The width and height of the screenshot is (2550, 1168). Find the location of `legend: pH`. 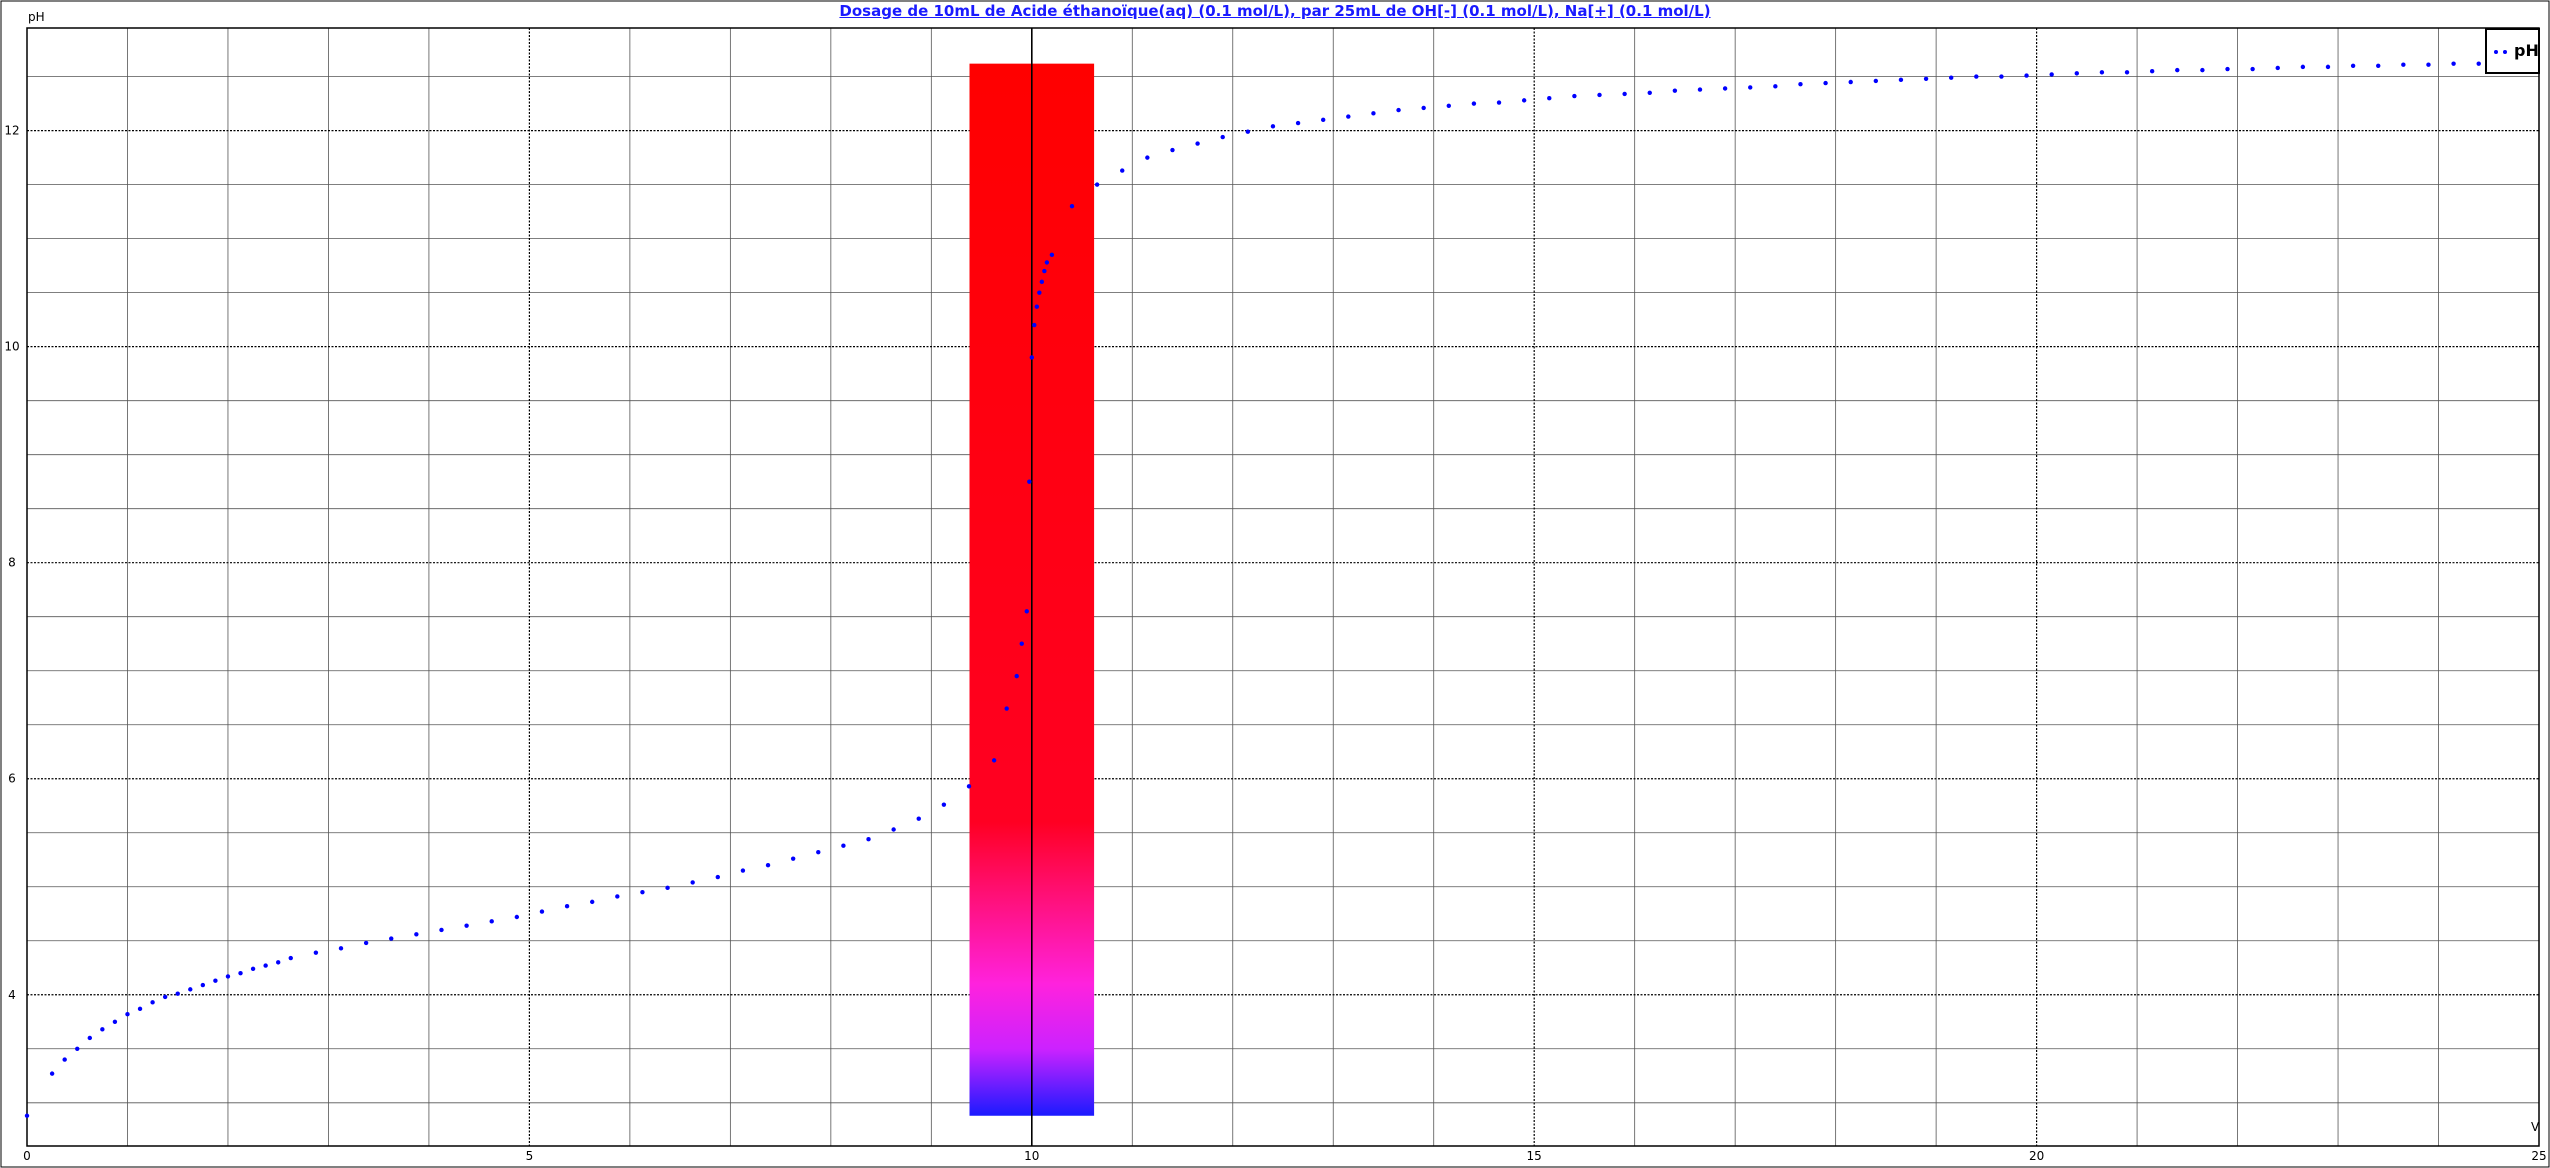

legend: pH is located at coordinates (2512, 51).